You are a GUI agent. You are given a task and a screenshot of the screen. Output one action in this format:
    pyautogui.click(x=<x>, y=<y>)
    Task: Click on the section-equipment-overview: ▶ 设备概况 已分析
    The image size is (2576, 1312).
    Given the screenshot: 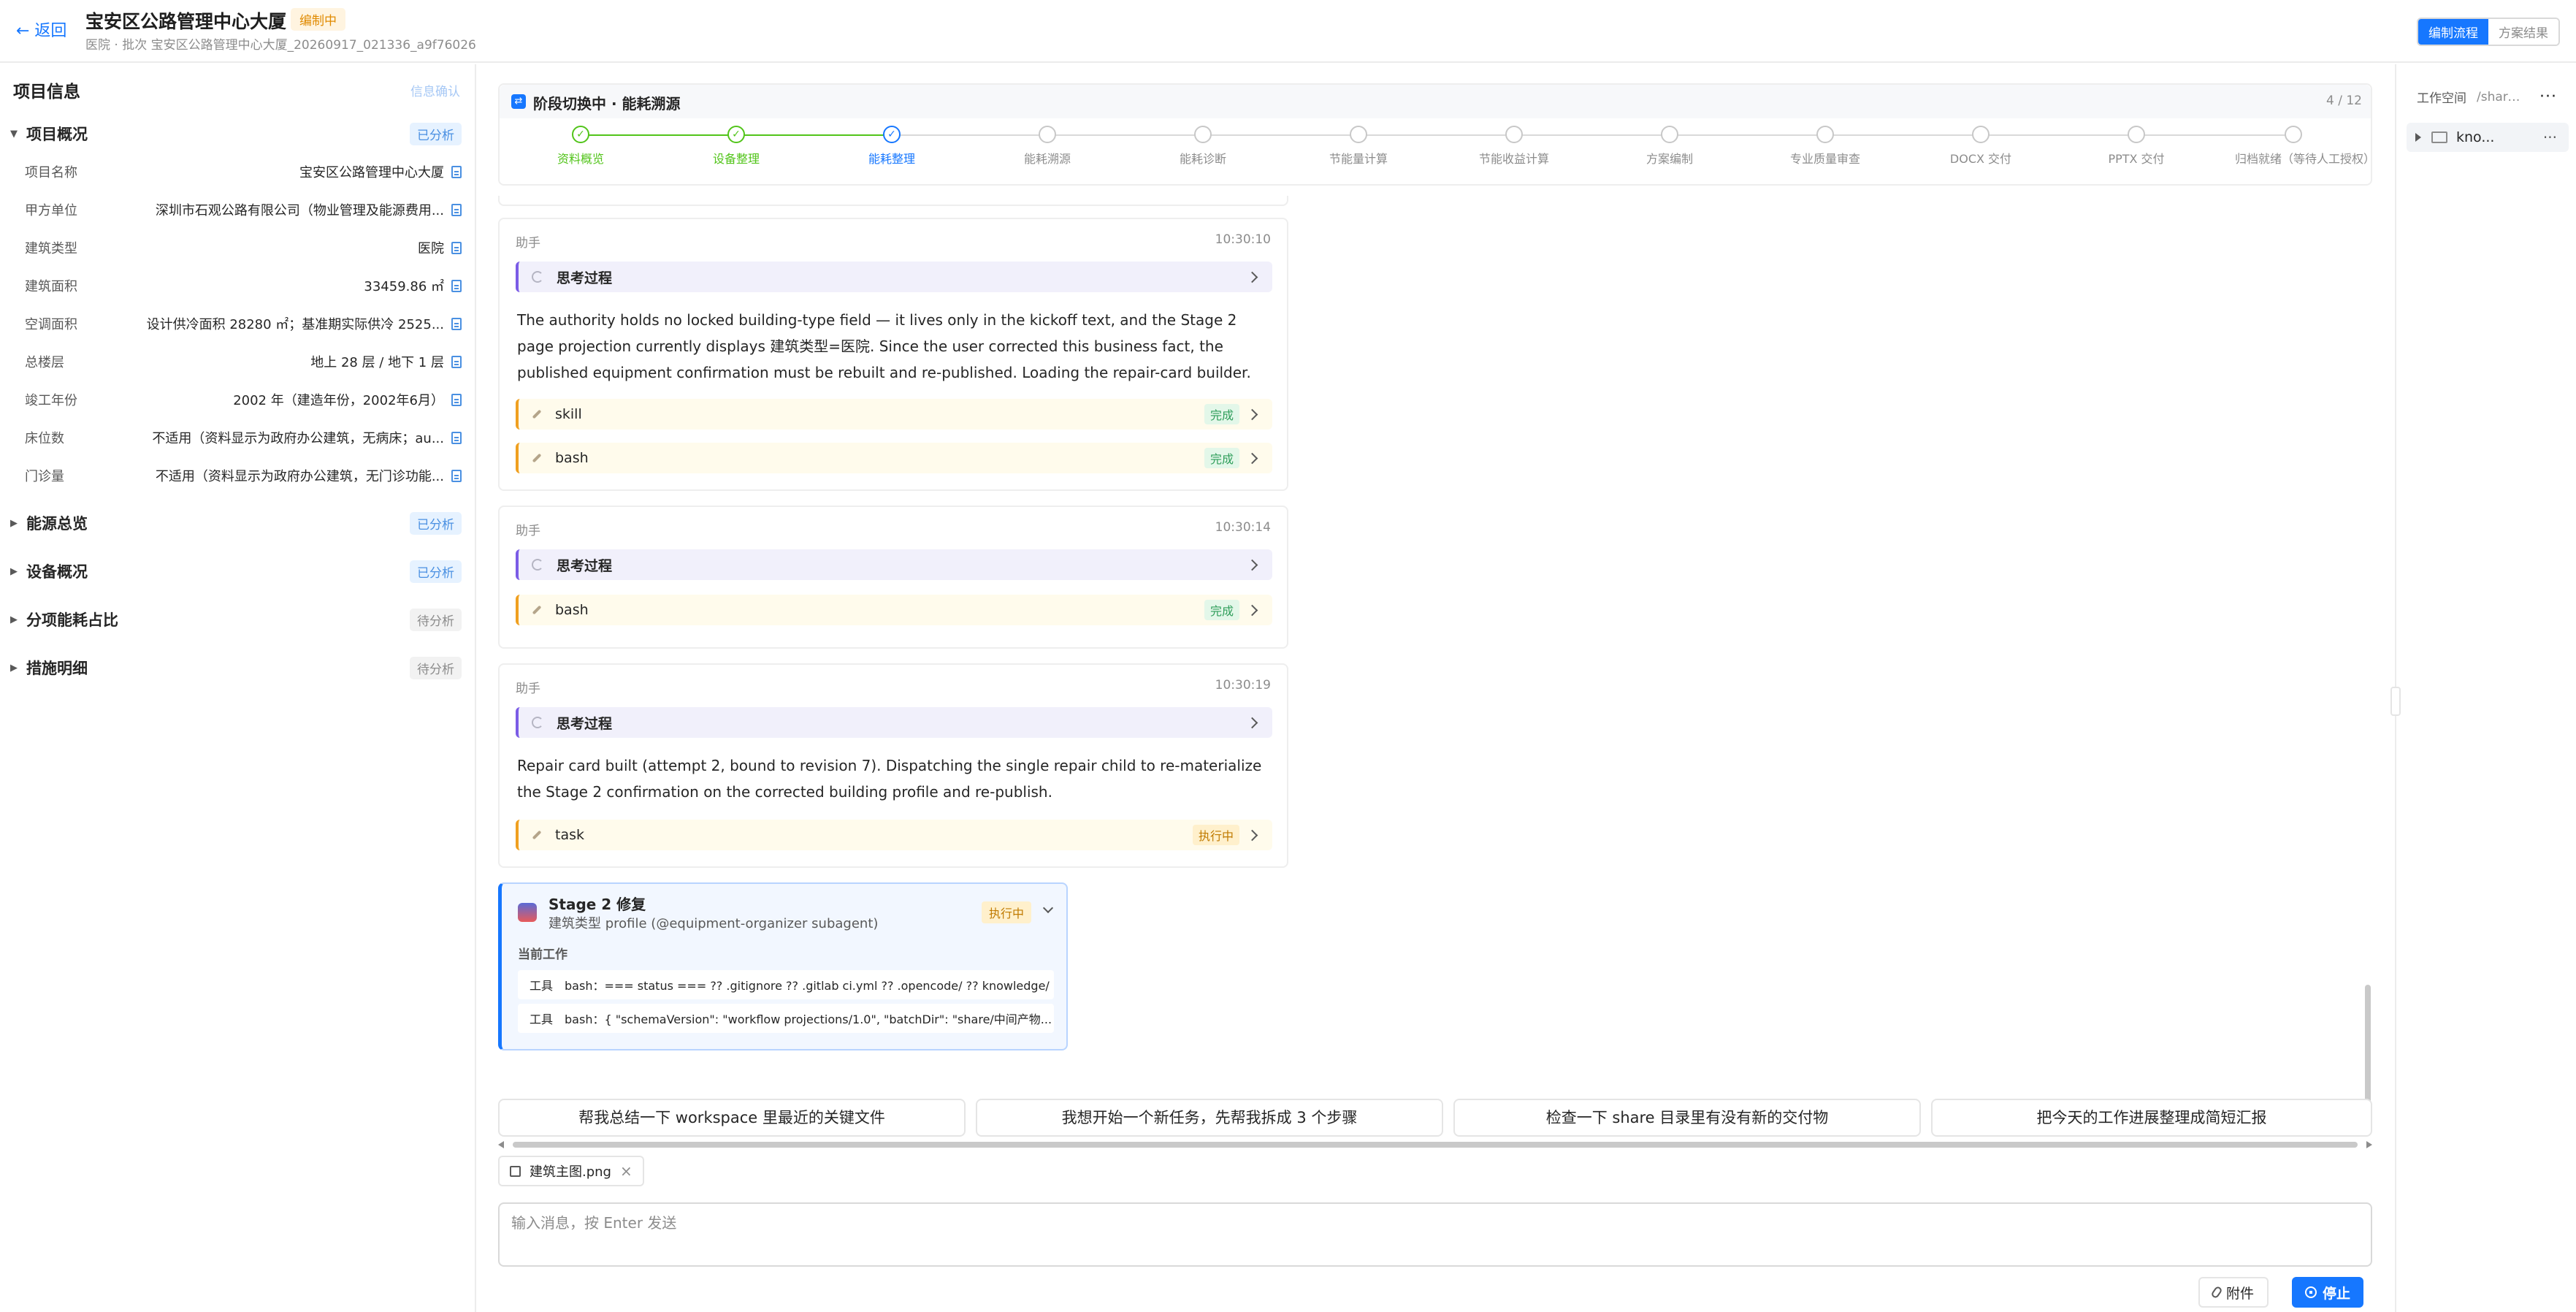 What is the action you would take?
    pyautogui.click(x=236, y=571)
    